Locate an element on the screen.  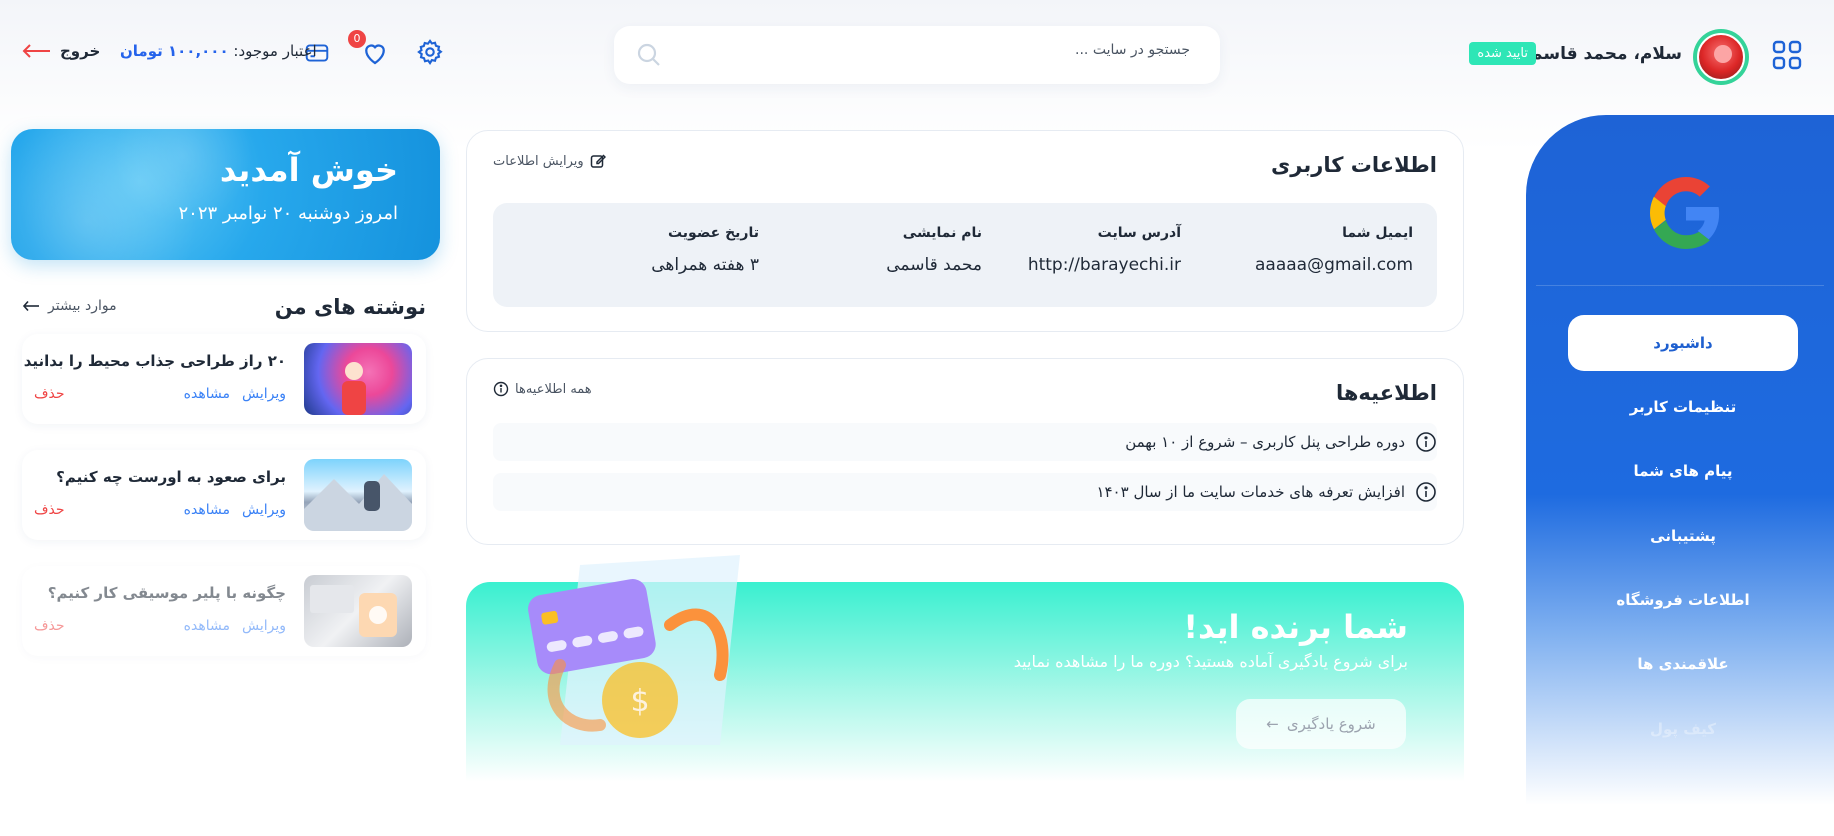
welcome-title: خوش آمدید is located at coordinates (308, 170).